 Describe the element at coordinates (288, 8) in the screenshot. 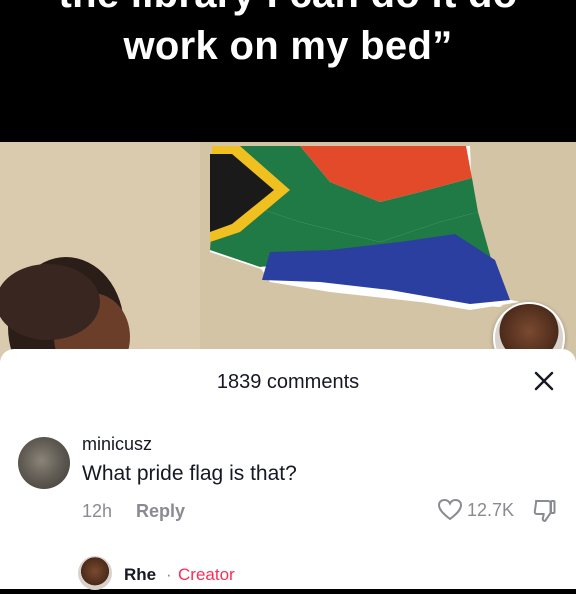

I see `caption-line-1: the library I can do it do` at that location.